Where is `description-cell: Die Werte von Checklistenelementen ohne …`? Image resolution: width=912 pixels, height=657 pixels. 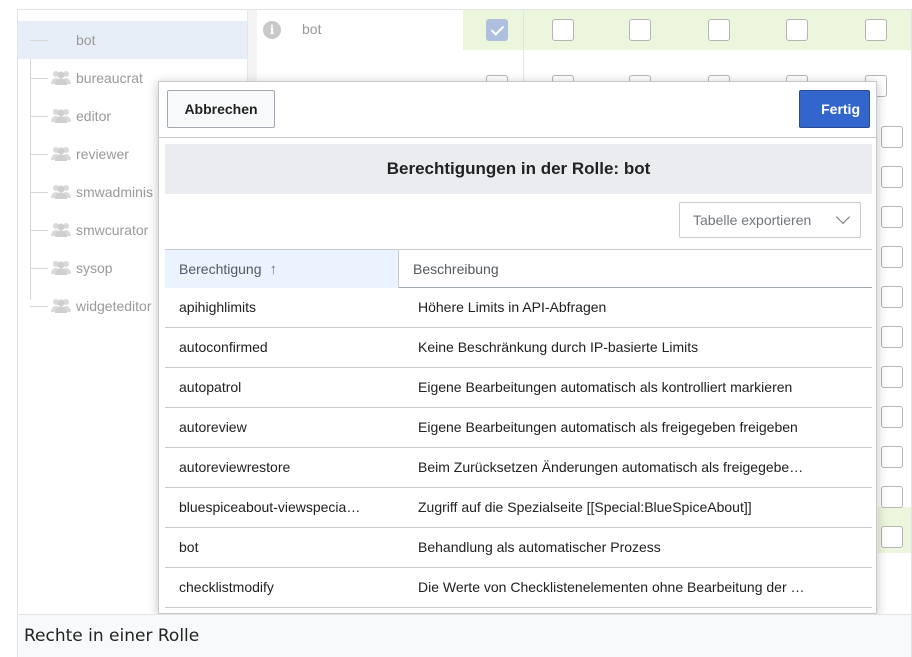 description-cell: Die Werte von Checklistenelementen ohne … is located at coordinates (611, 587).